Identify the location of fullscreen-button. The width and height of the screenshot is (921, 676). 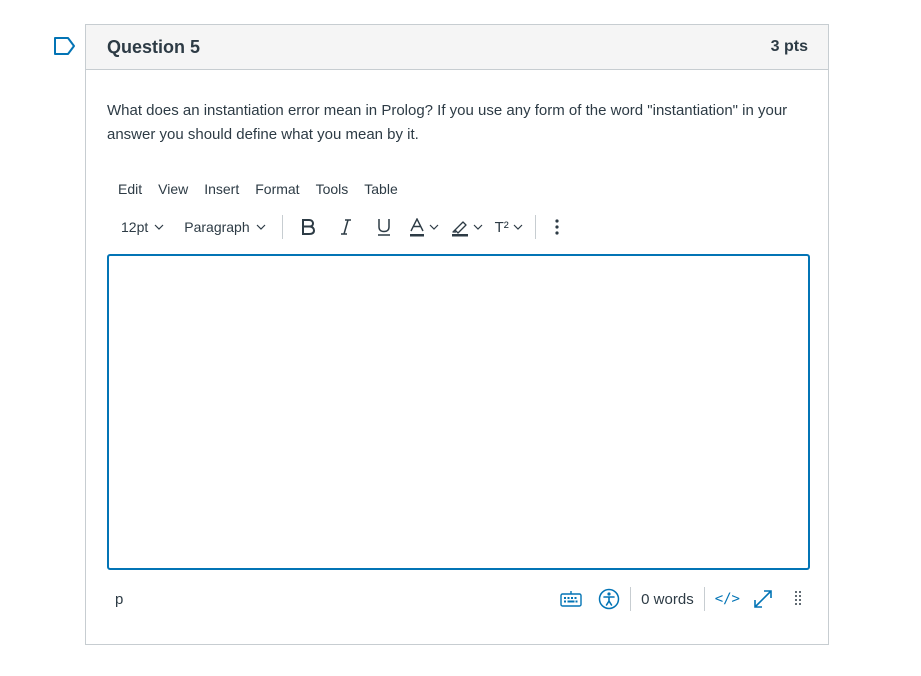
(763, 599).